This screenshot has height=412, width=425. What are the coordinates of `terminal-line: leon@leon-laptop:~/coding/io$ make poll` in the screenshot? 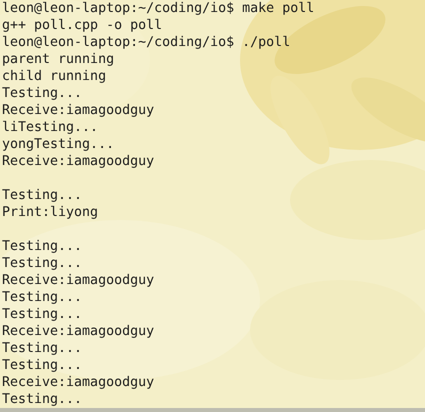 It's located at (158, 8).